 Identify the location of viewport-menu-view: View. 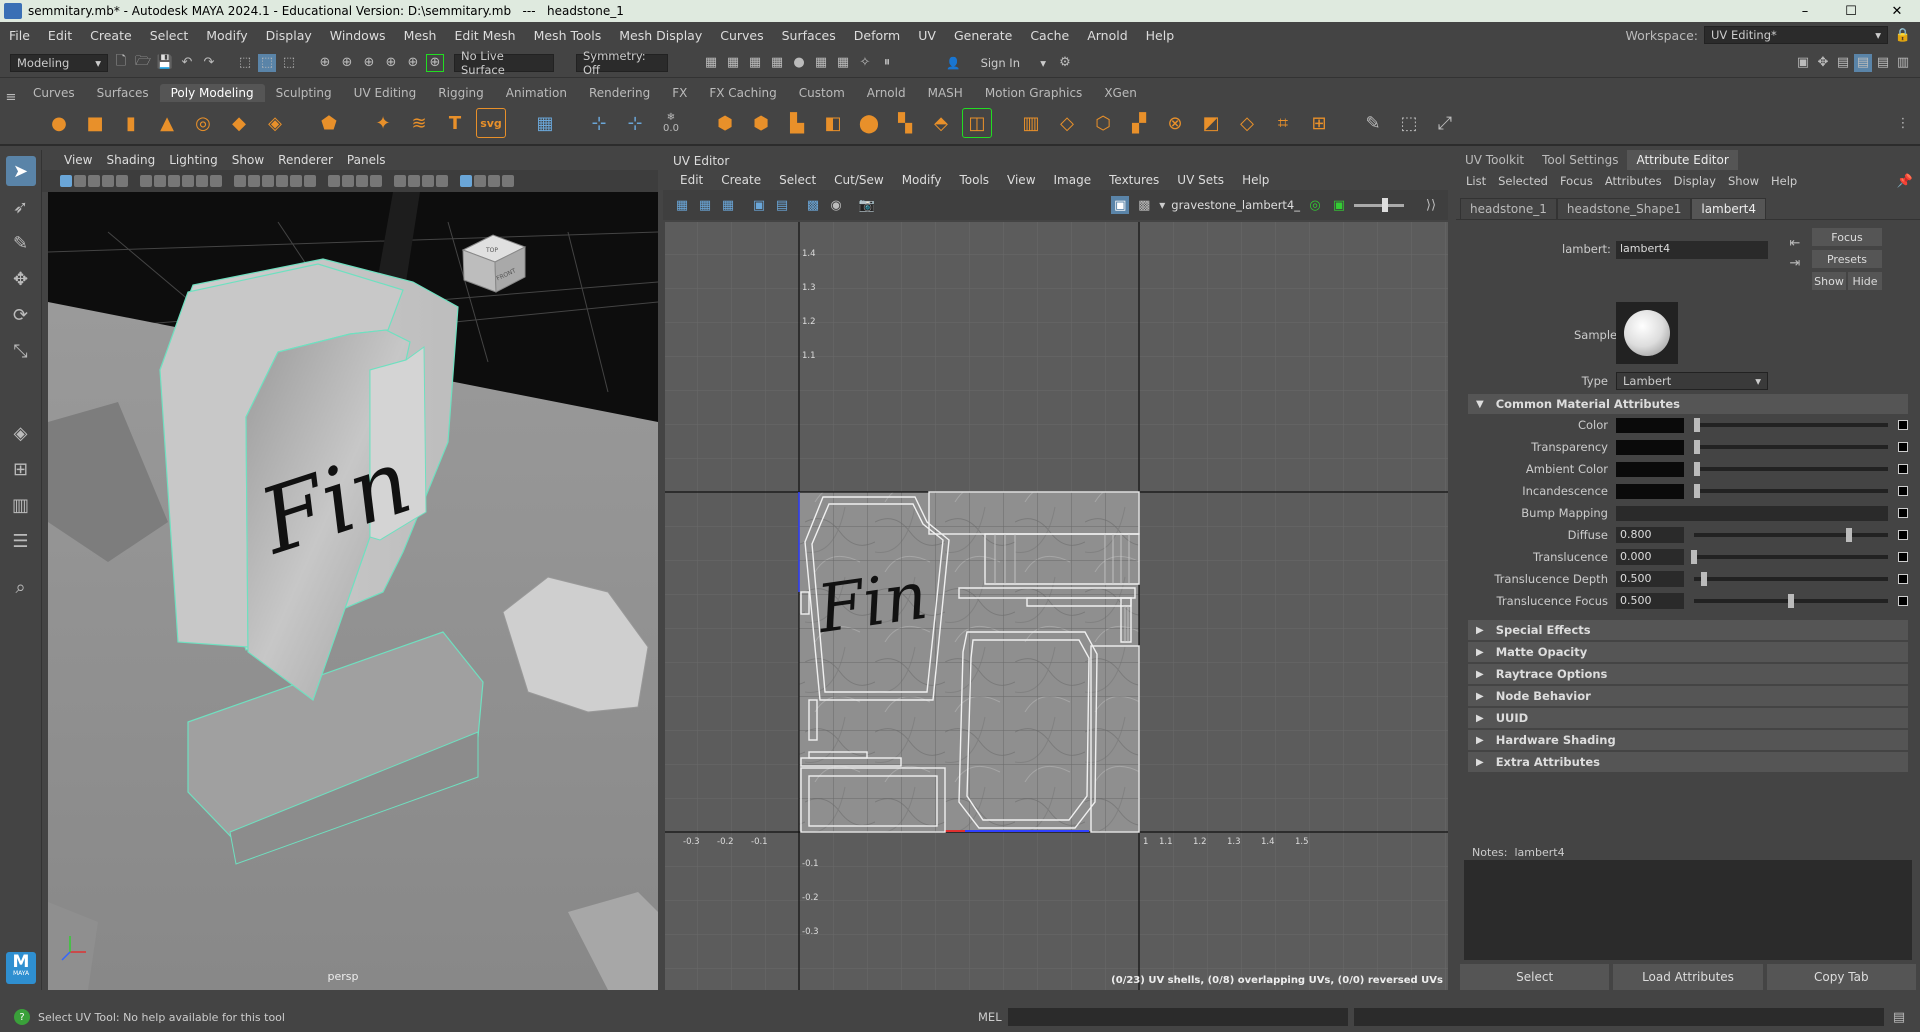
(78, 160).